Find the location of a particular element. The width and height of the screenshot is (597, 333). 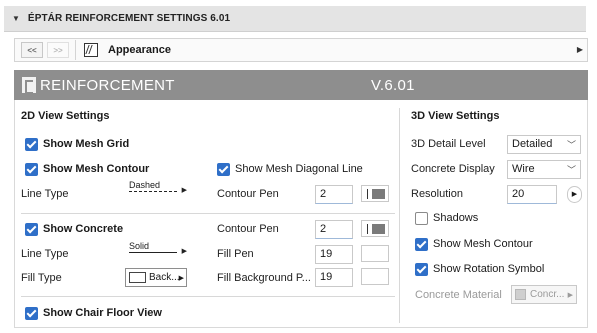

concrete-display-value: Wire is located at coordinates (523, 169).